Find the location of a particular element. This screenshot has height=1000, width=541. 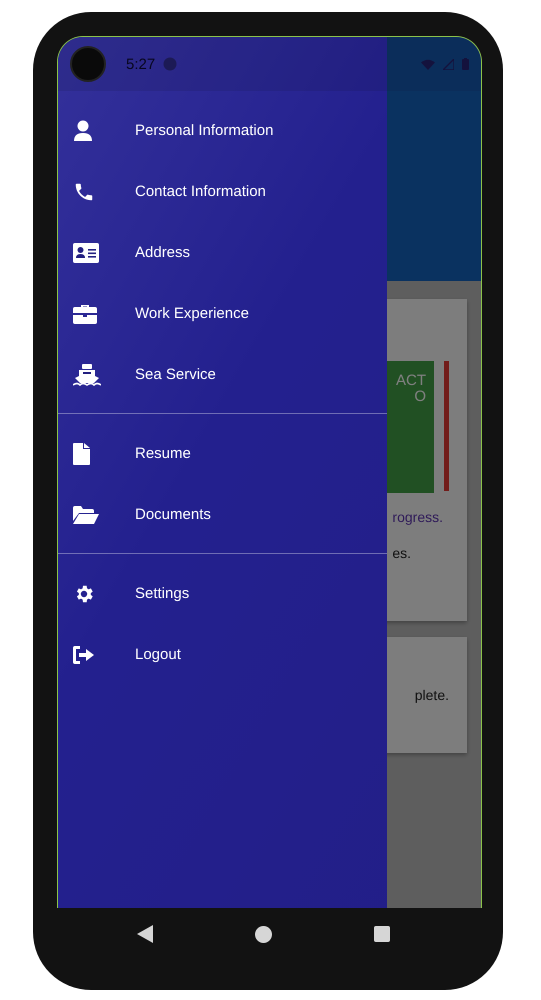

wifi-icon is located at coordinates (428, 64).